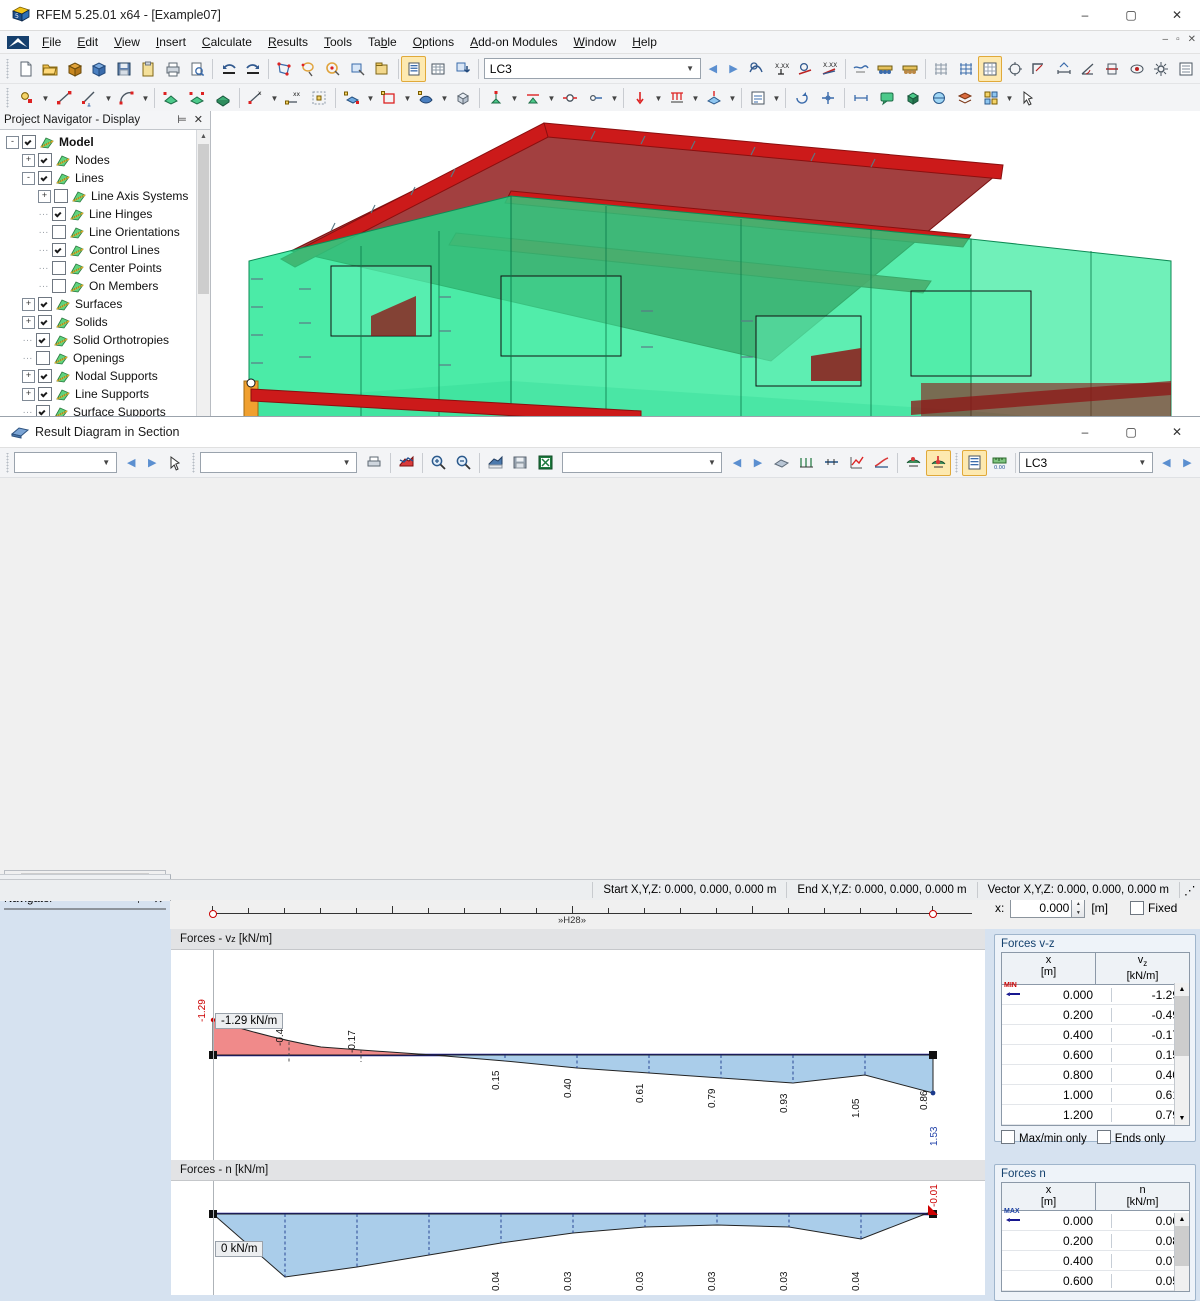 This screenshot has height=1301, width=1200. I want to click on pan-view-icon, so click(828, 98).